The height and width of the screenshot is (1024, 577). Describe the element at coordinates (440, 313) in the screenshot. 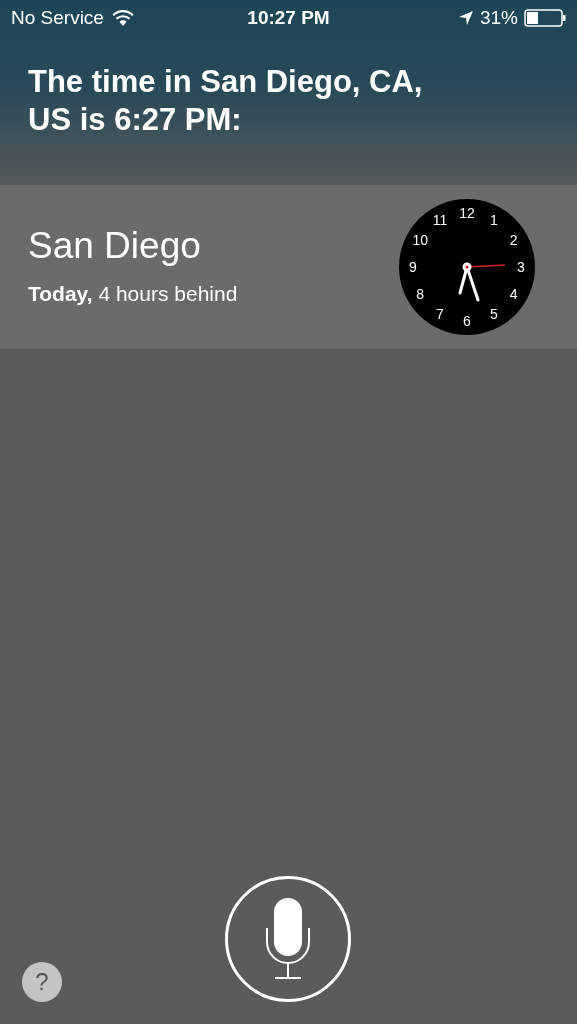

I see `clock-numeral: 7` at that location.